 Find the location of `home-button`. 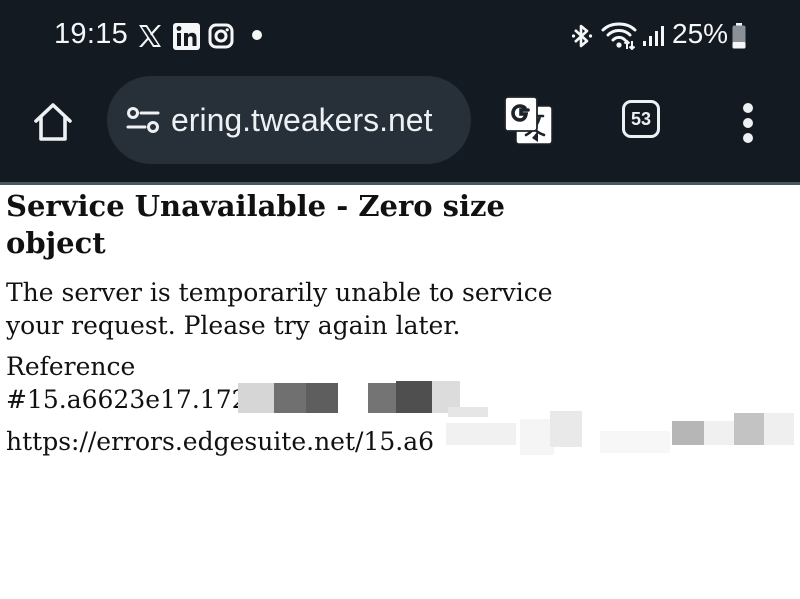

home-button is located at coordinates (53, 122).